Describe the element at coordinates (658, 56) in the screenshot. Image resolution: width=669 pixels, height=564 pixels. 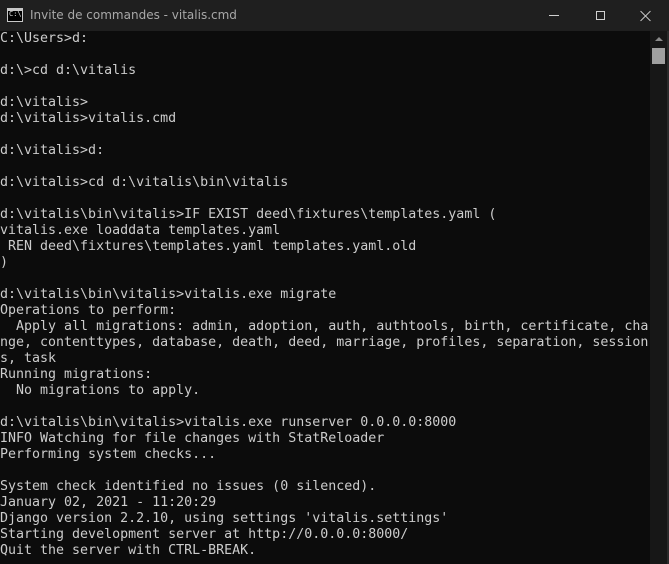
I see `scroll-thumb` at that location.